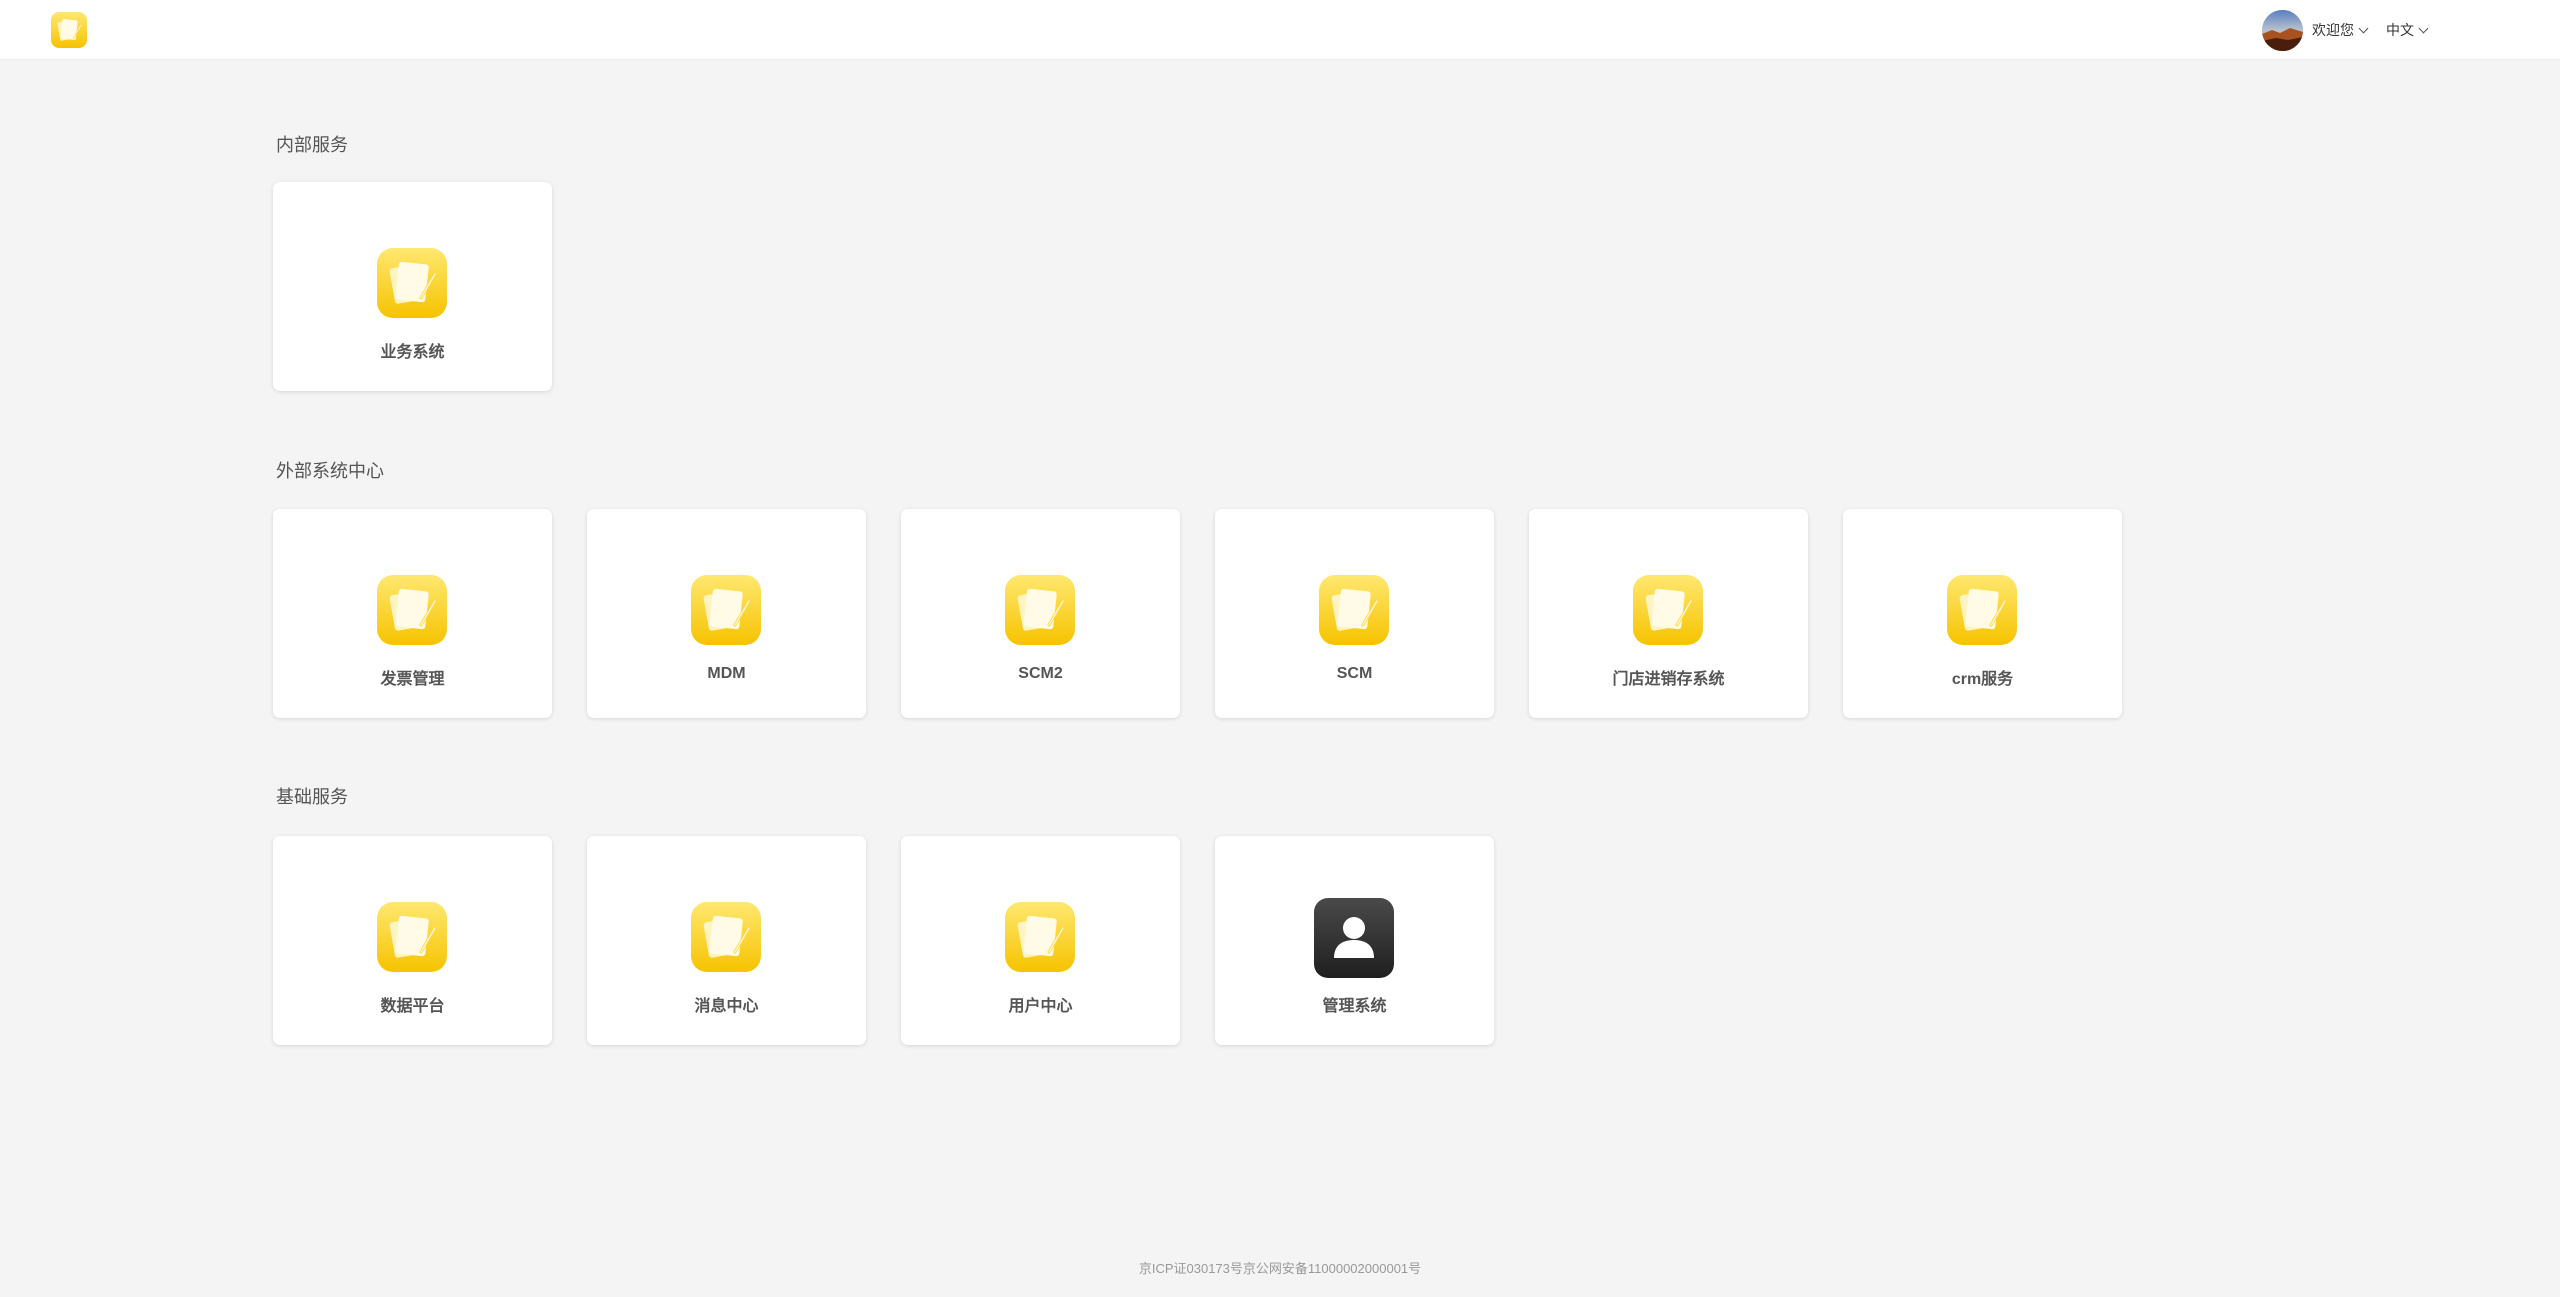 This screenshot has width=2560, height=1297. What do you see at coordinates (1040, 1006) in the screenshot?
I see `app-card-label: 用户中心` at bounding box center [1040, 1006].